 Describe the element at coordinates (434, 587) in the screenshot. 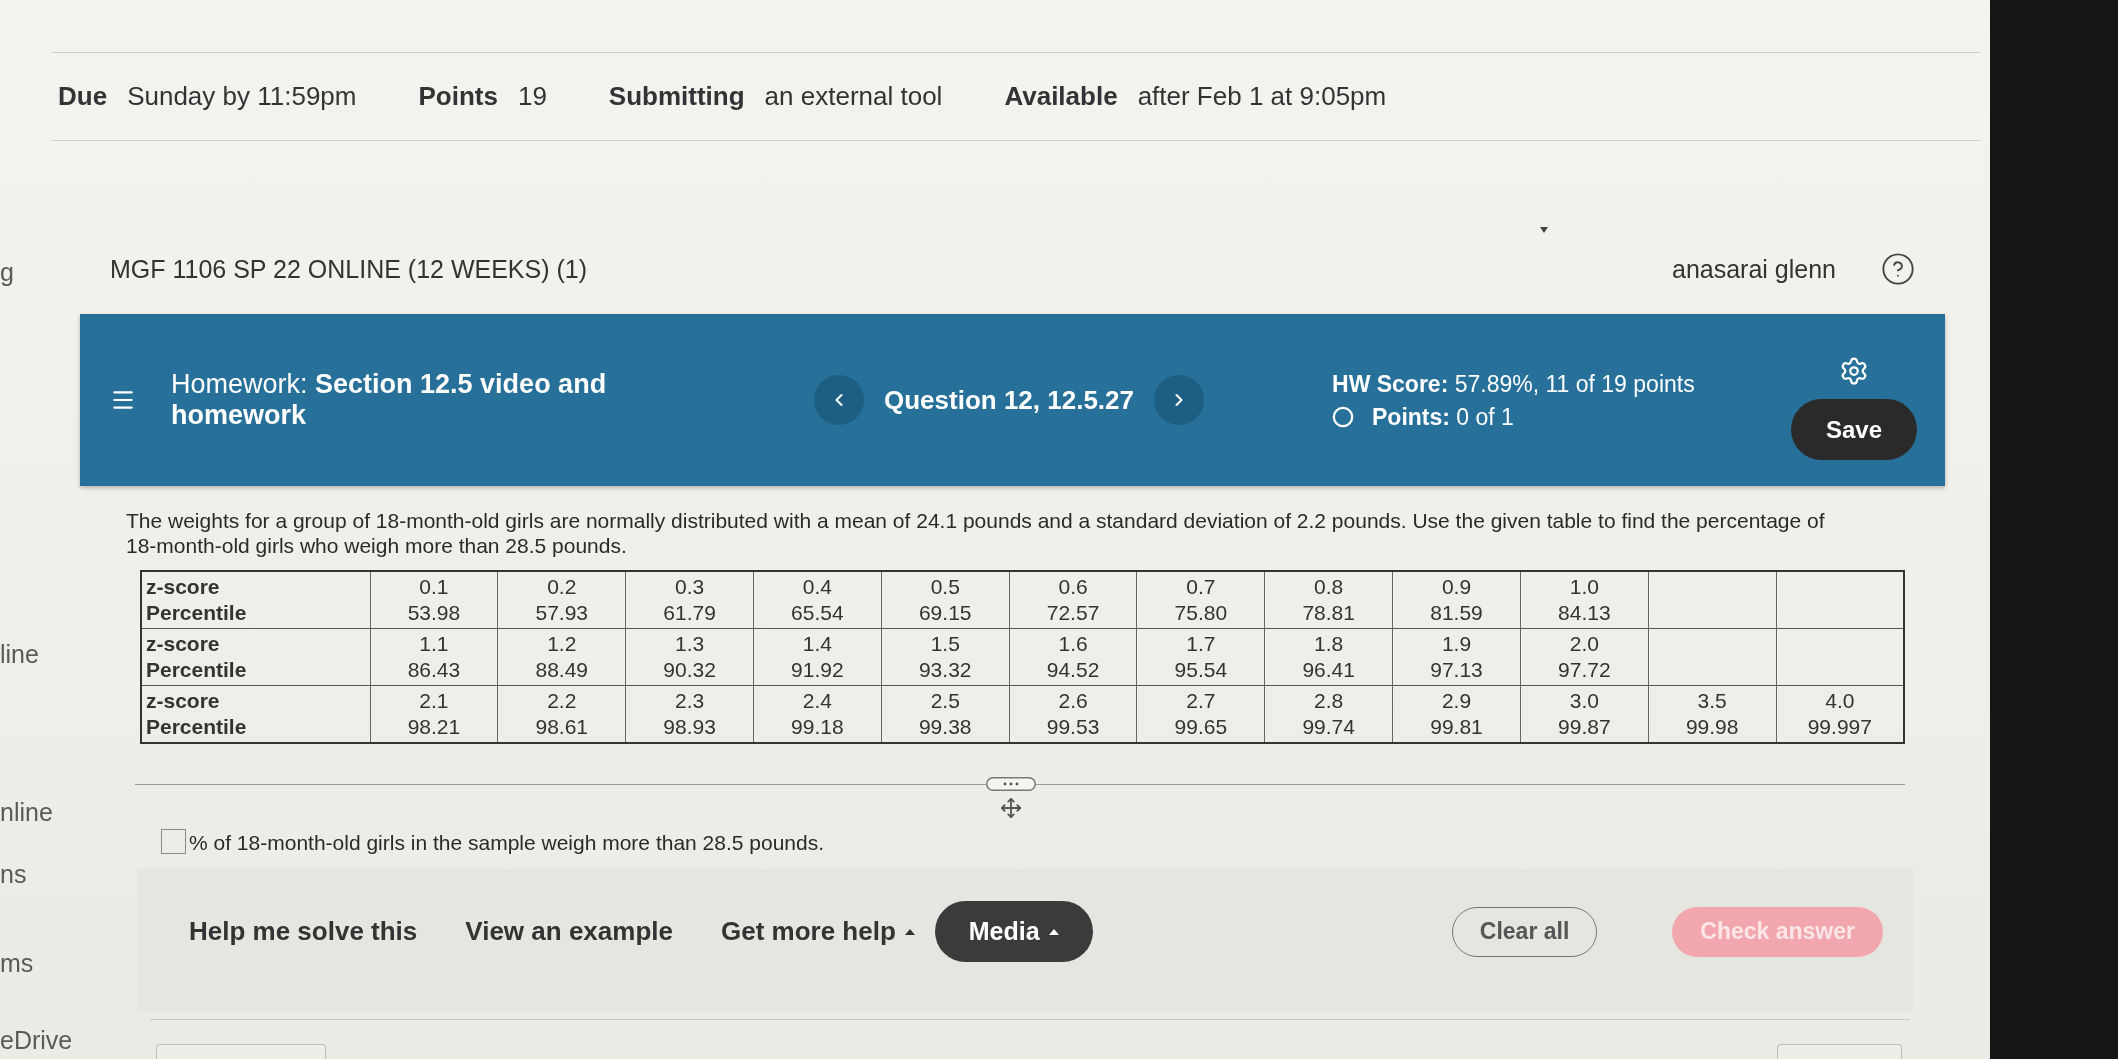

I see `z-score-value: 0.1` at that location.